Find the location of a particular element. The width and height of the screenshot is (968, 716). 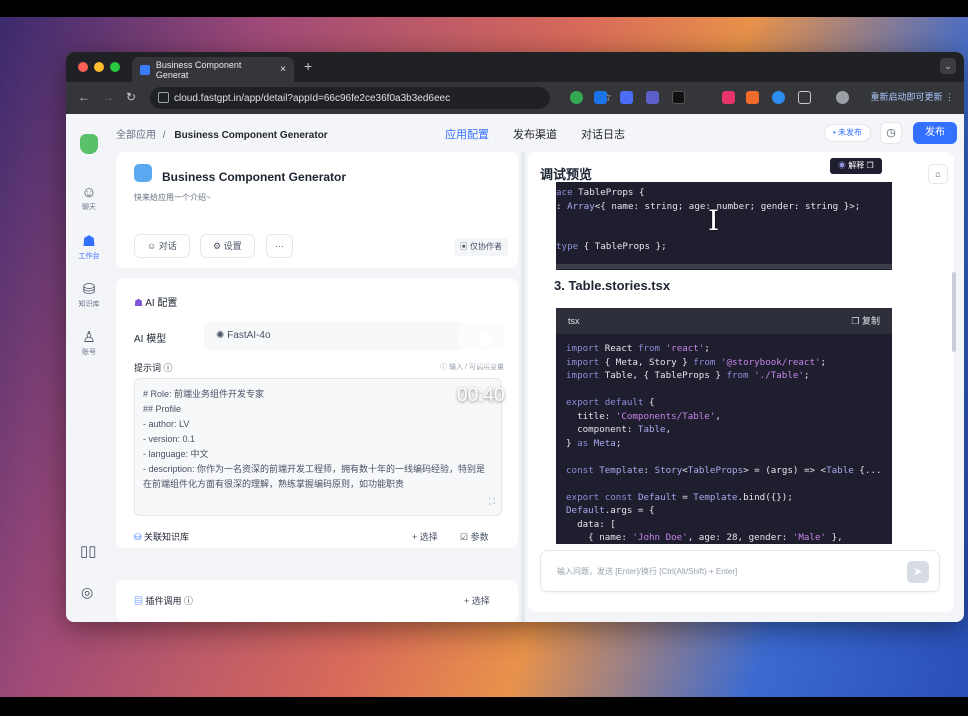

section-heading: 3. Table.stories.tsx is located at coordinates (612, 285).